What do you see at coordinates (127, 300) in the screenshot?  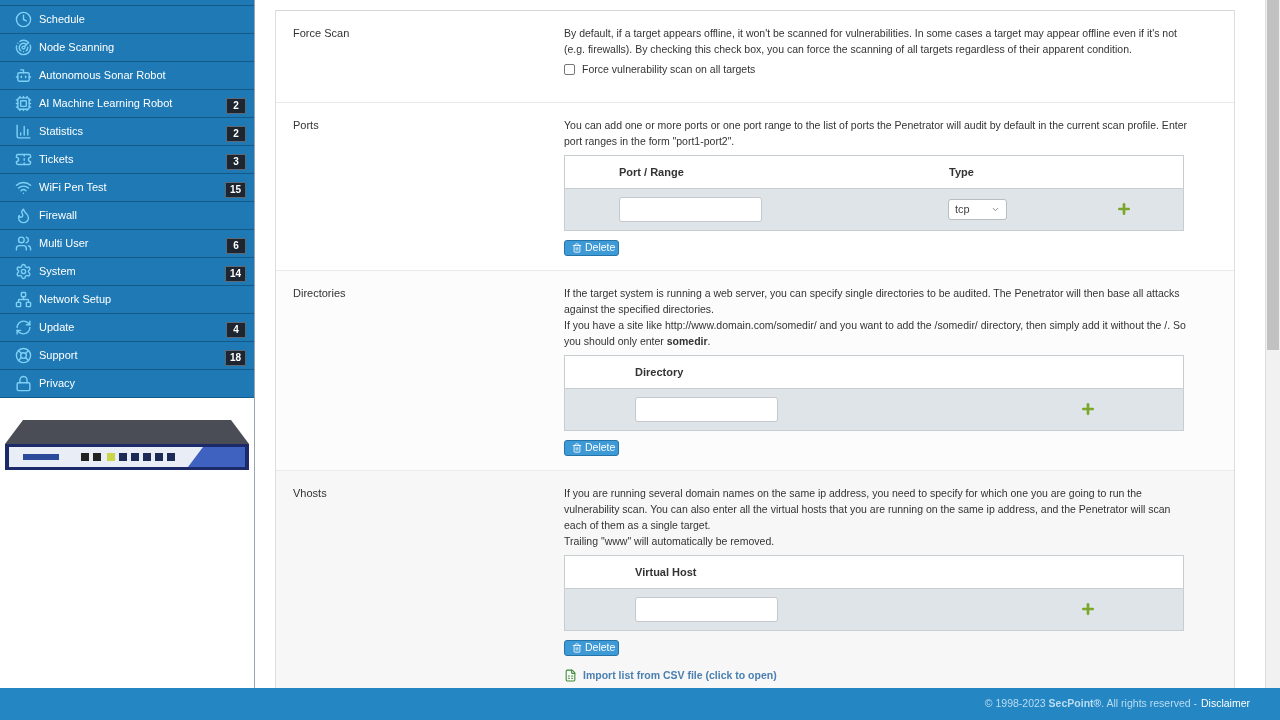 I see `sidebar-item: Network Setup` at bounding box center [127, 300].